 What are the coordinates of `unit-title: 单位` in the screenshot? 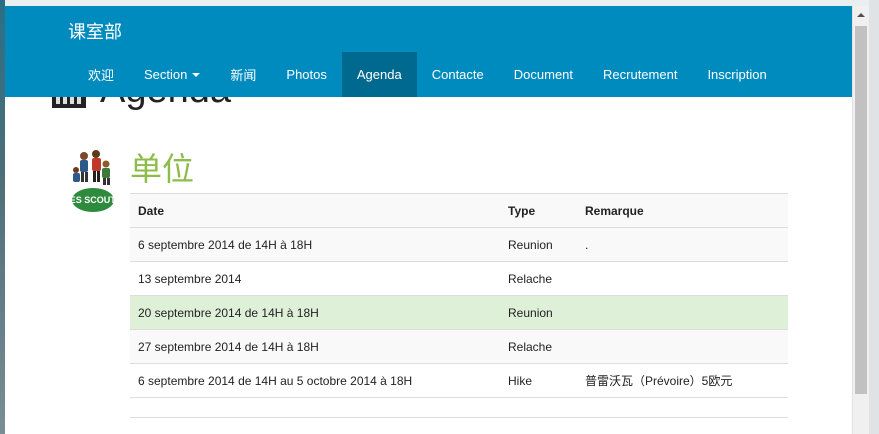 It's located at (162, 169).